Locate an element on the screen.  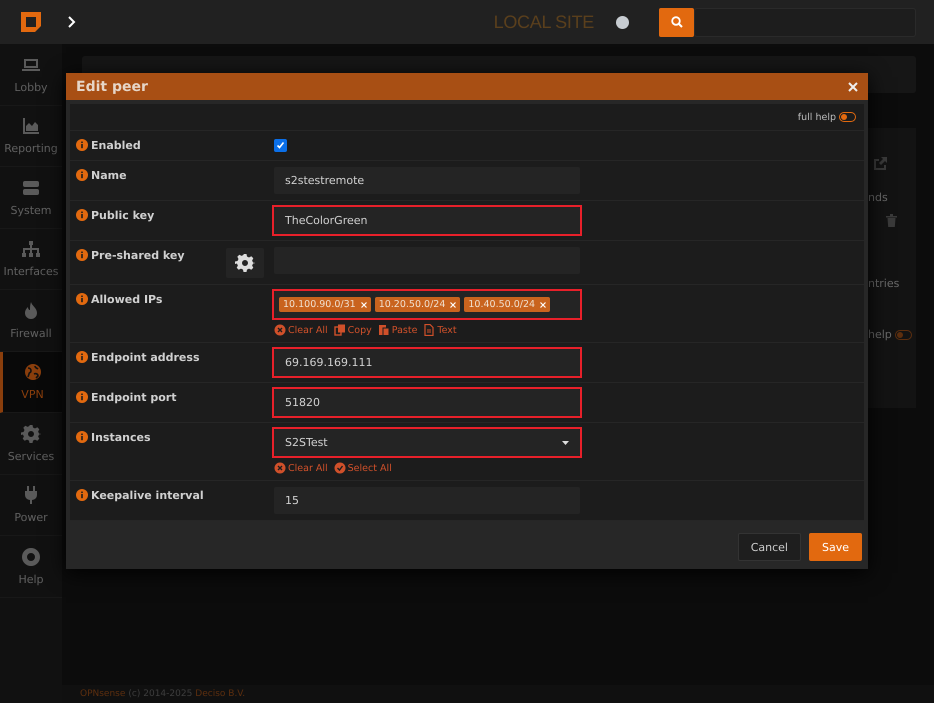
dialog-title: Edit peer is located at coordinates (112, 86).